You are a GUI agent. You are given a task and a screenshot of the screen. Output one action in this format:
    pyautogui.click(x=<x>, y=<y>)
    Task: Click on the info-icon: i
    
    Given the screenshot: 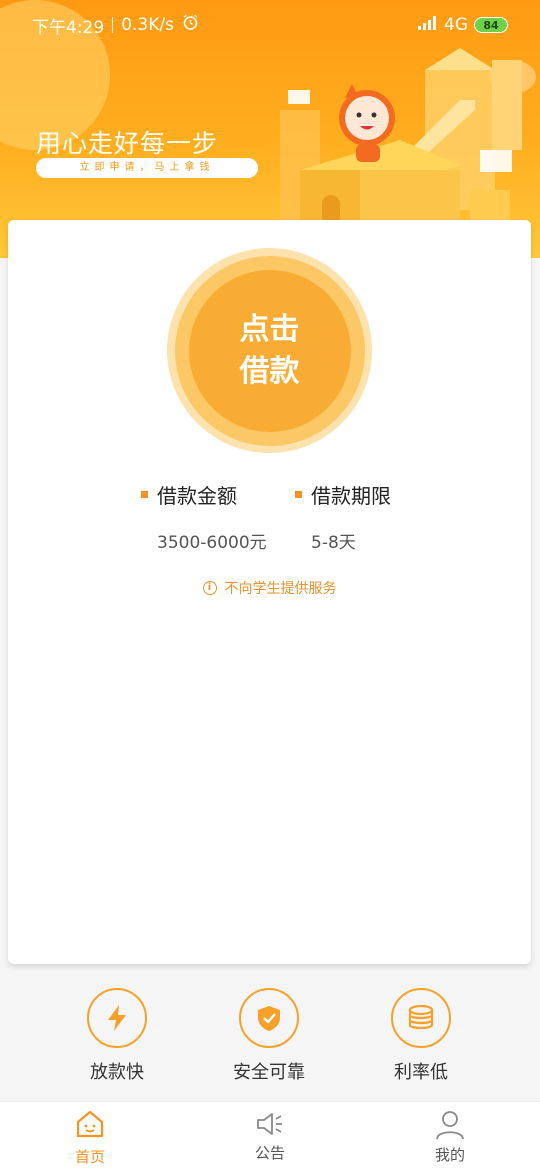 What is the action you would take?
    pyautogui.click(x=209, y=588)
    